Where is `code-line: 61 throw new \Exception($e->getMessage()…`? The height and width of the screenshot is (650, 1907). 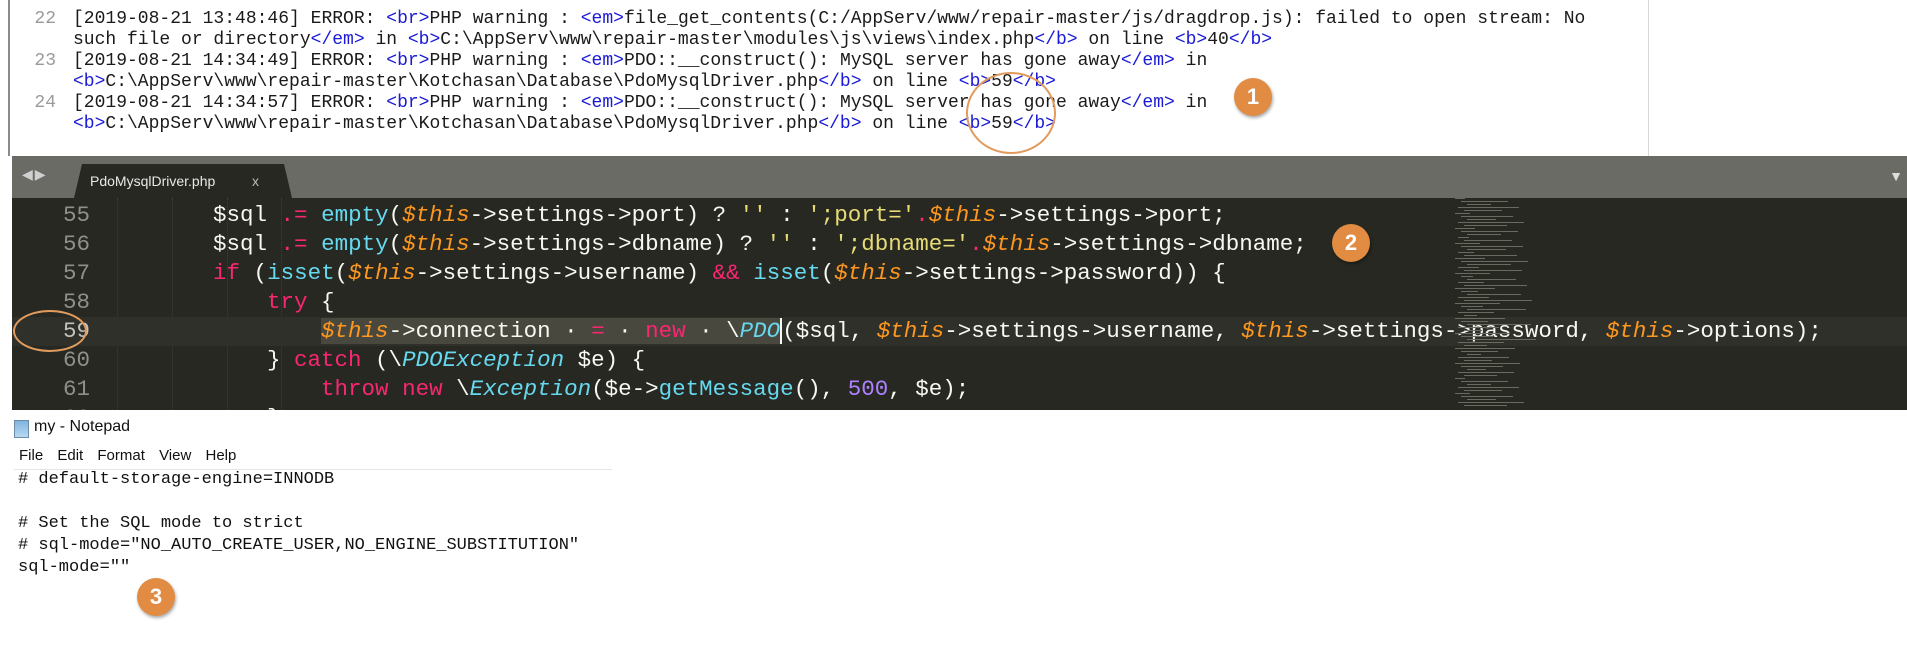
code-line: 61 throw new \Exception($e->getMessage()… is located at coordinates (959, 389).